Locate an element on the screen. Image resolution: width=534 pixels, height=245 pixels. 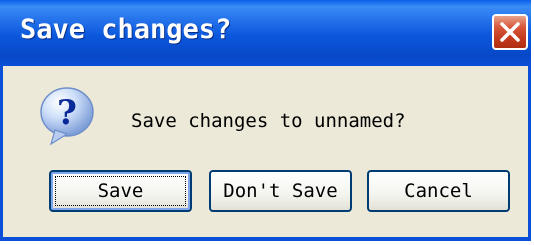
question-icon: ? is located at coordinates (67, 116).